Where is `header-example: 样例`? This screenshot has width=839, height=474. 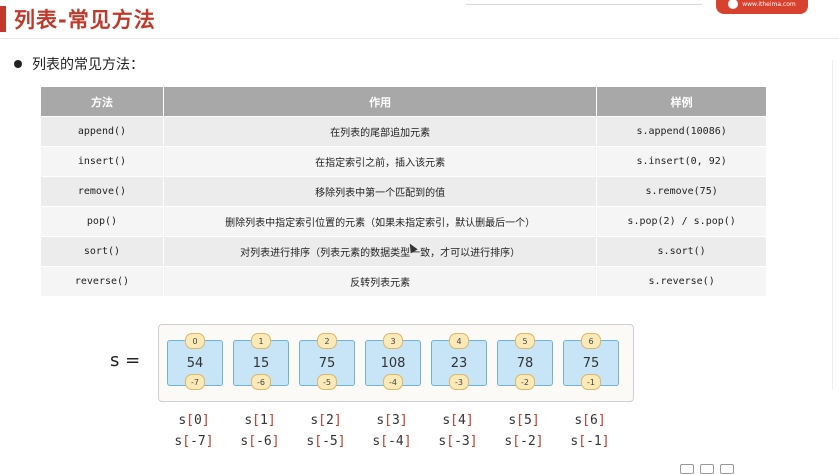 header-example: 样例 is located at coordinates (681, 102).